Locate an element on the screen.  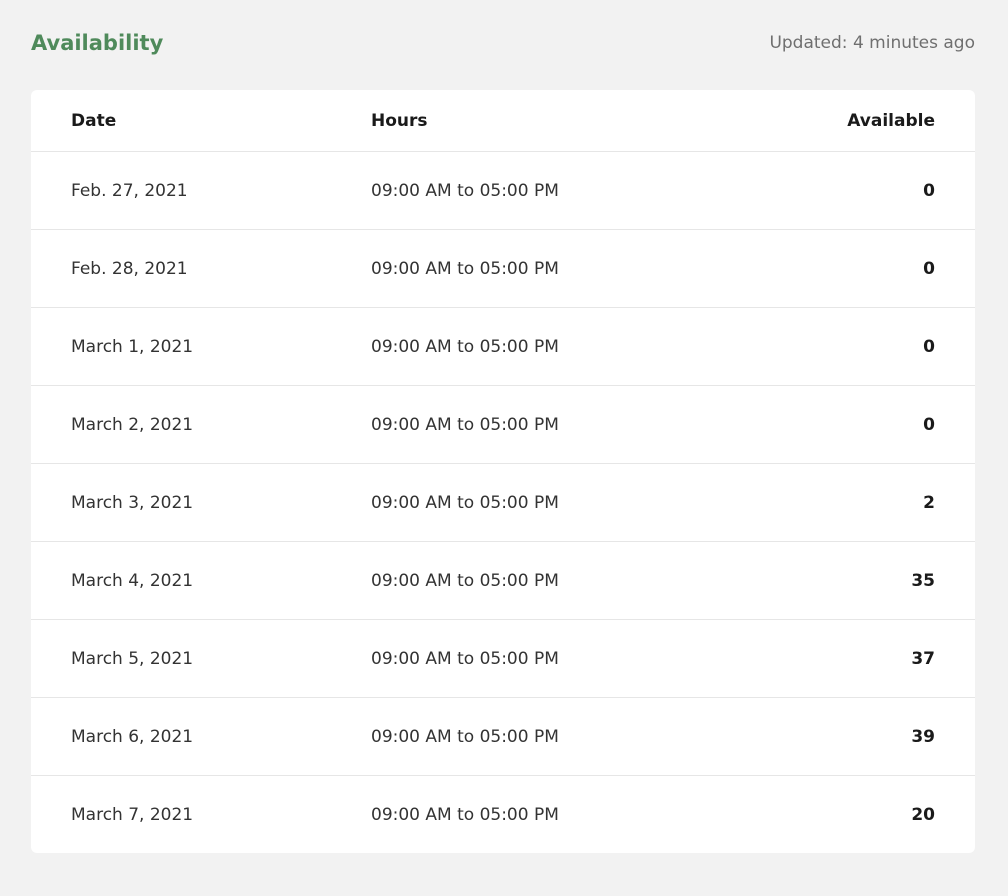
page-title: Availability is located at coordinates (97, 43).